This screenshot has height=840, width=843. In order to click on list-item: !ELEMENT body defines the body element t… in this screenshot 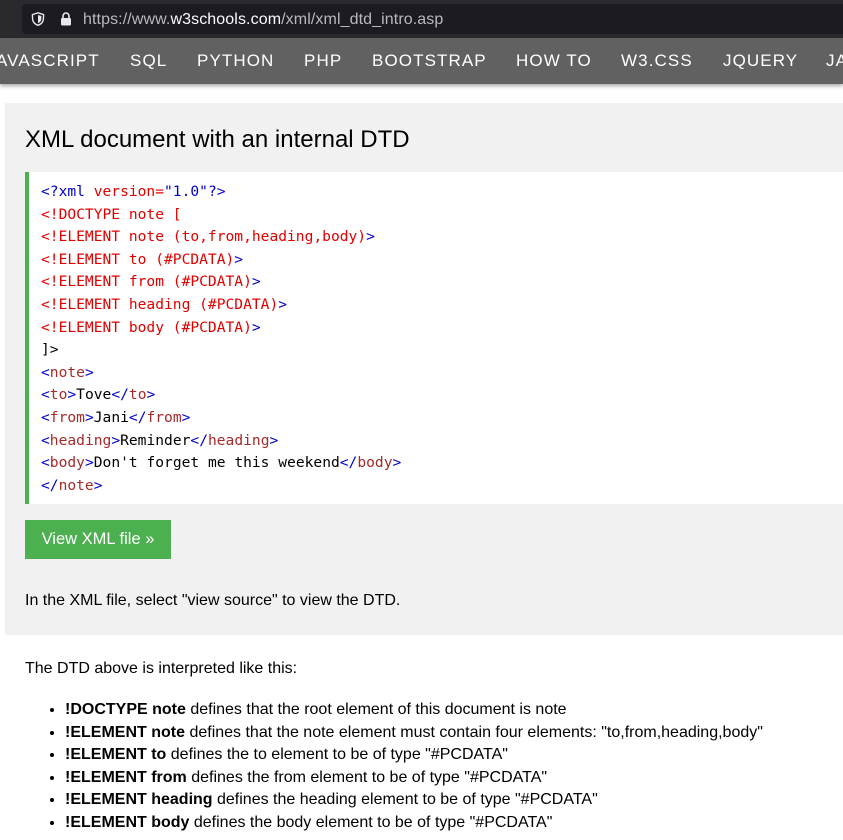, I will do `click(414, 823)`.